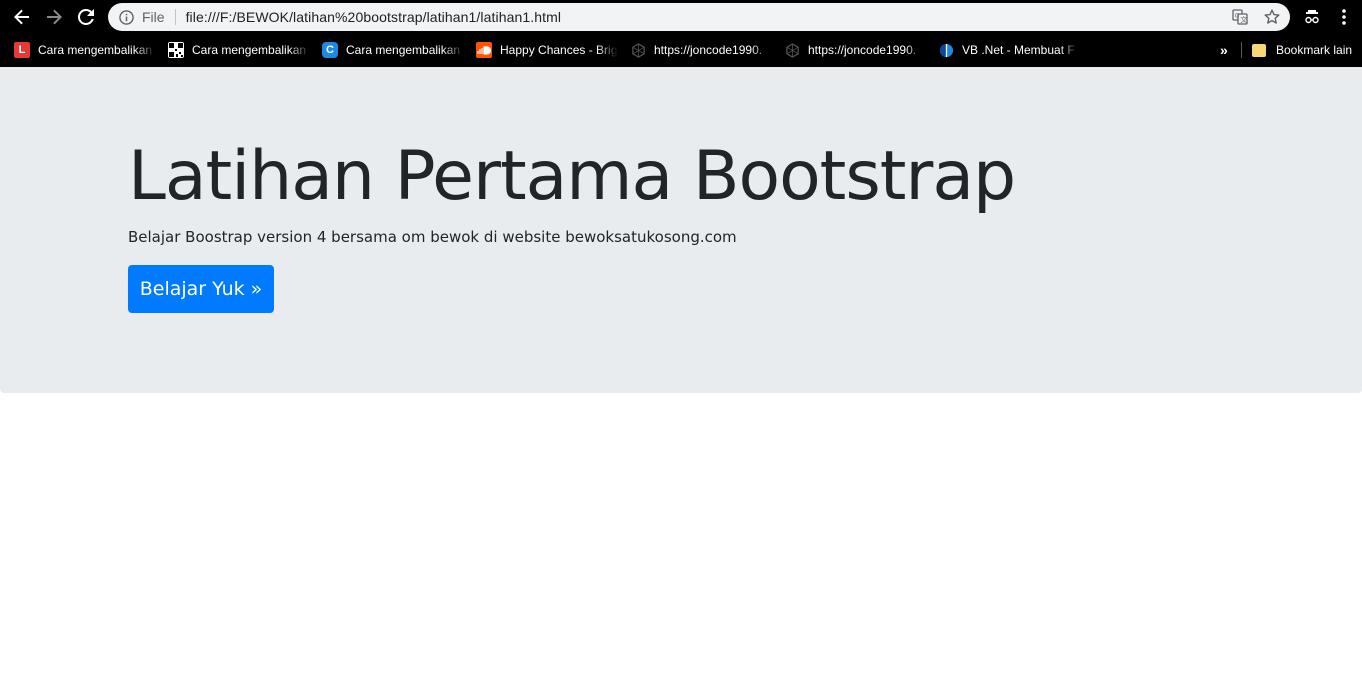  Describe the element at coordinates (1241, 50) in the screenshot. I see `bookmarks-divider` at that location.